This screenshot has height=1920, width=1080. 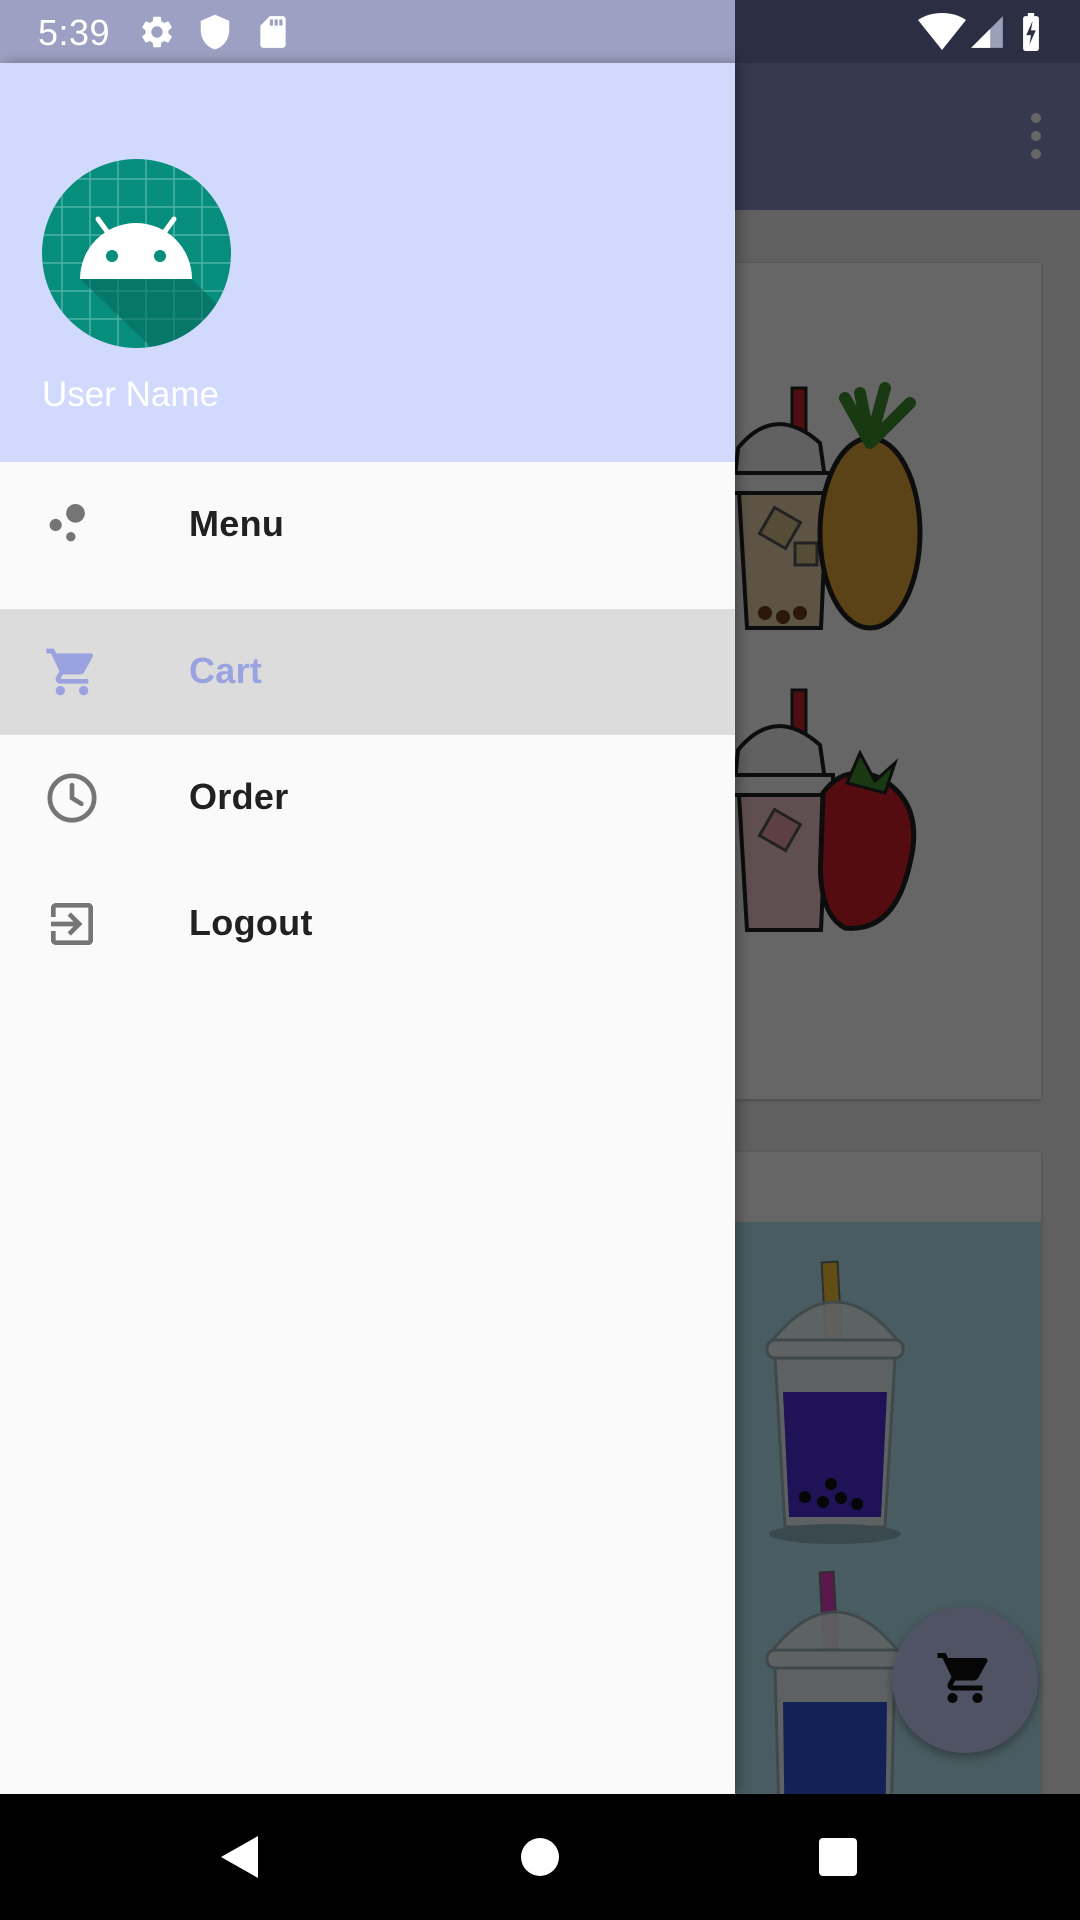 I want to click on drawer-item-menu: Menu, so click(x=367, y=525).